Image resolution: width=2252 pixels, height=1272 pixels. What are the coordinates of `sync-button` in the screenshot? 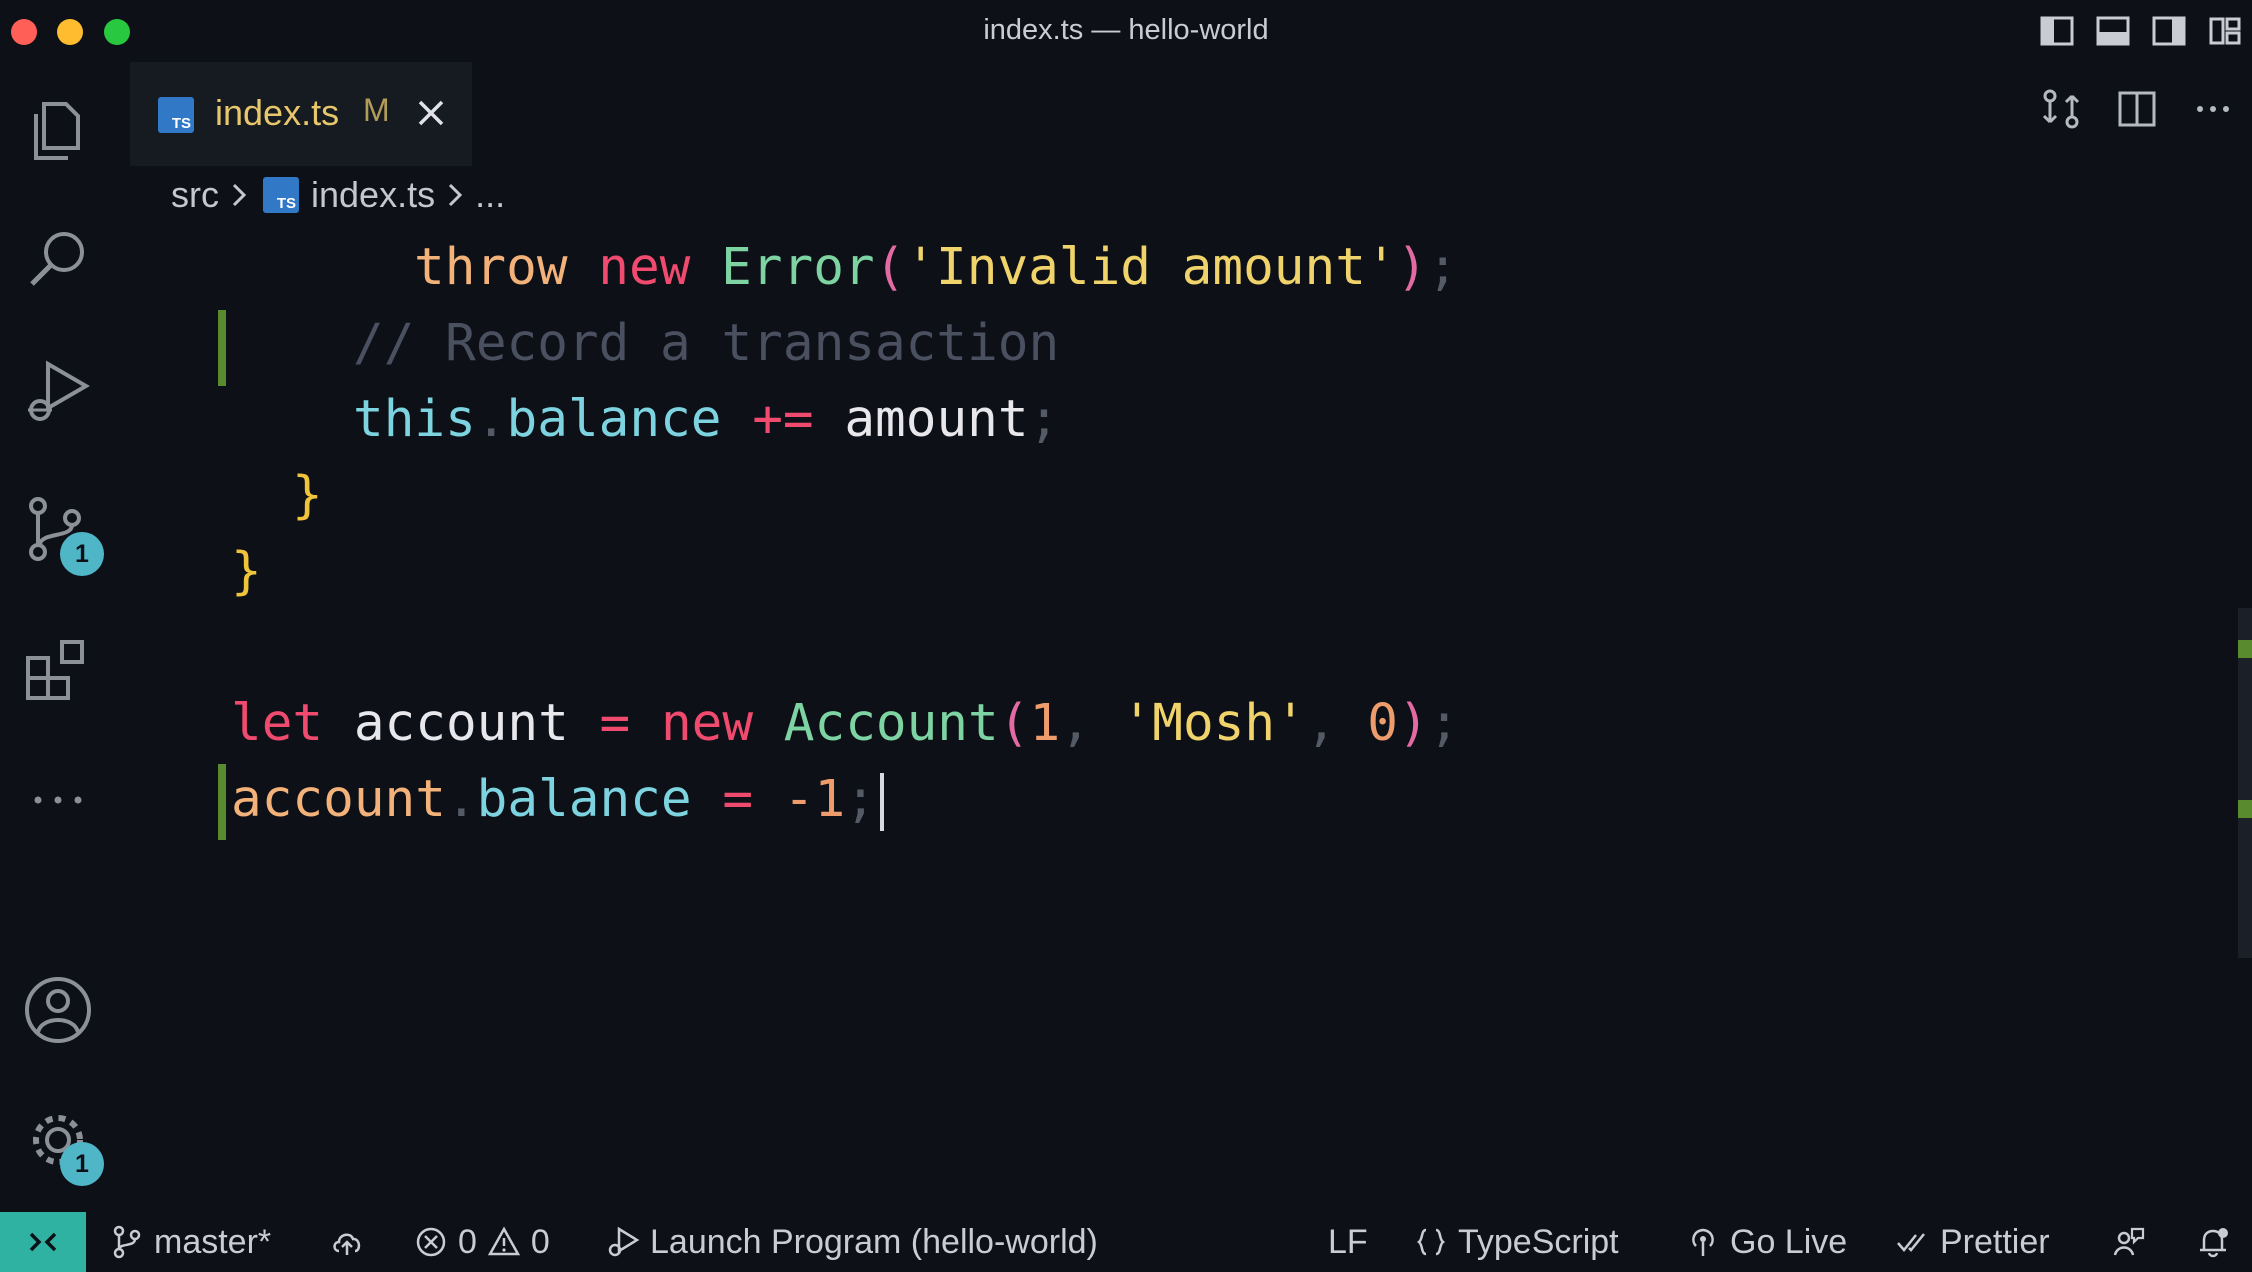 It's located at (347, 1242).